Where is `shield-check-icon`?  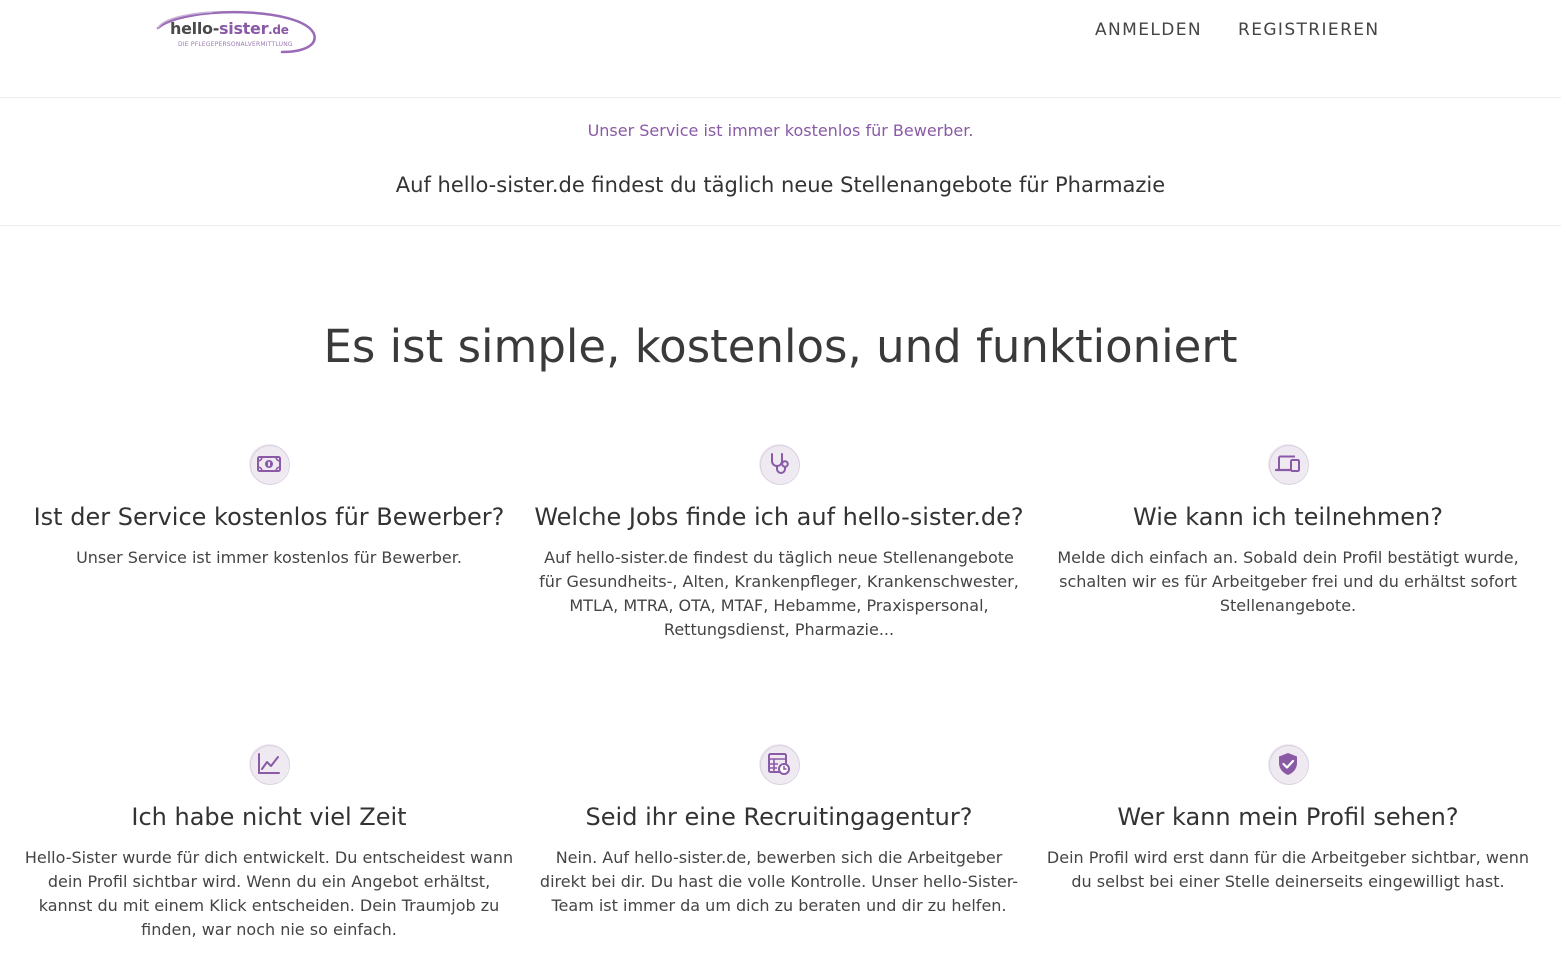 shield-check-icon is located at coordinates (1288, 764).